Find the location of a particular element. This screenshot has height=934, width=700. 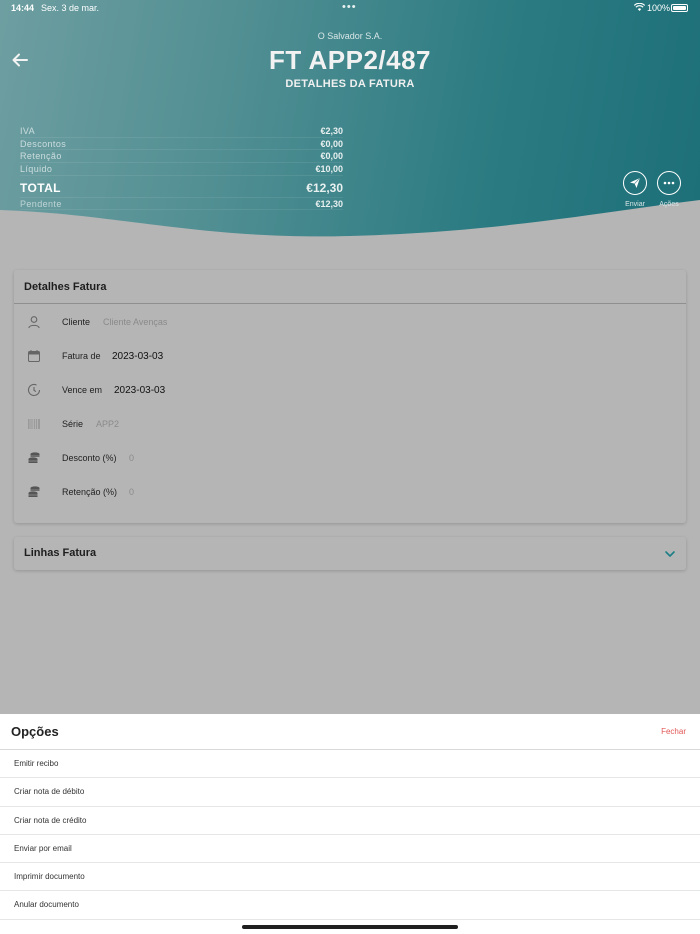

field-label: Série is located at coordinates (73, 424).